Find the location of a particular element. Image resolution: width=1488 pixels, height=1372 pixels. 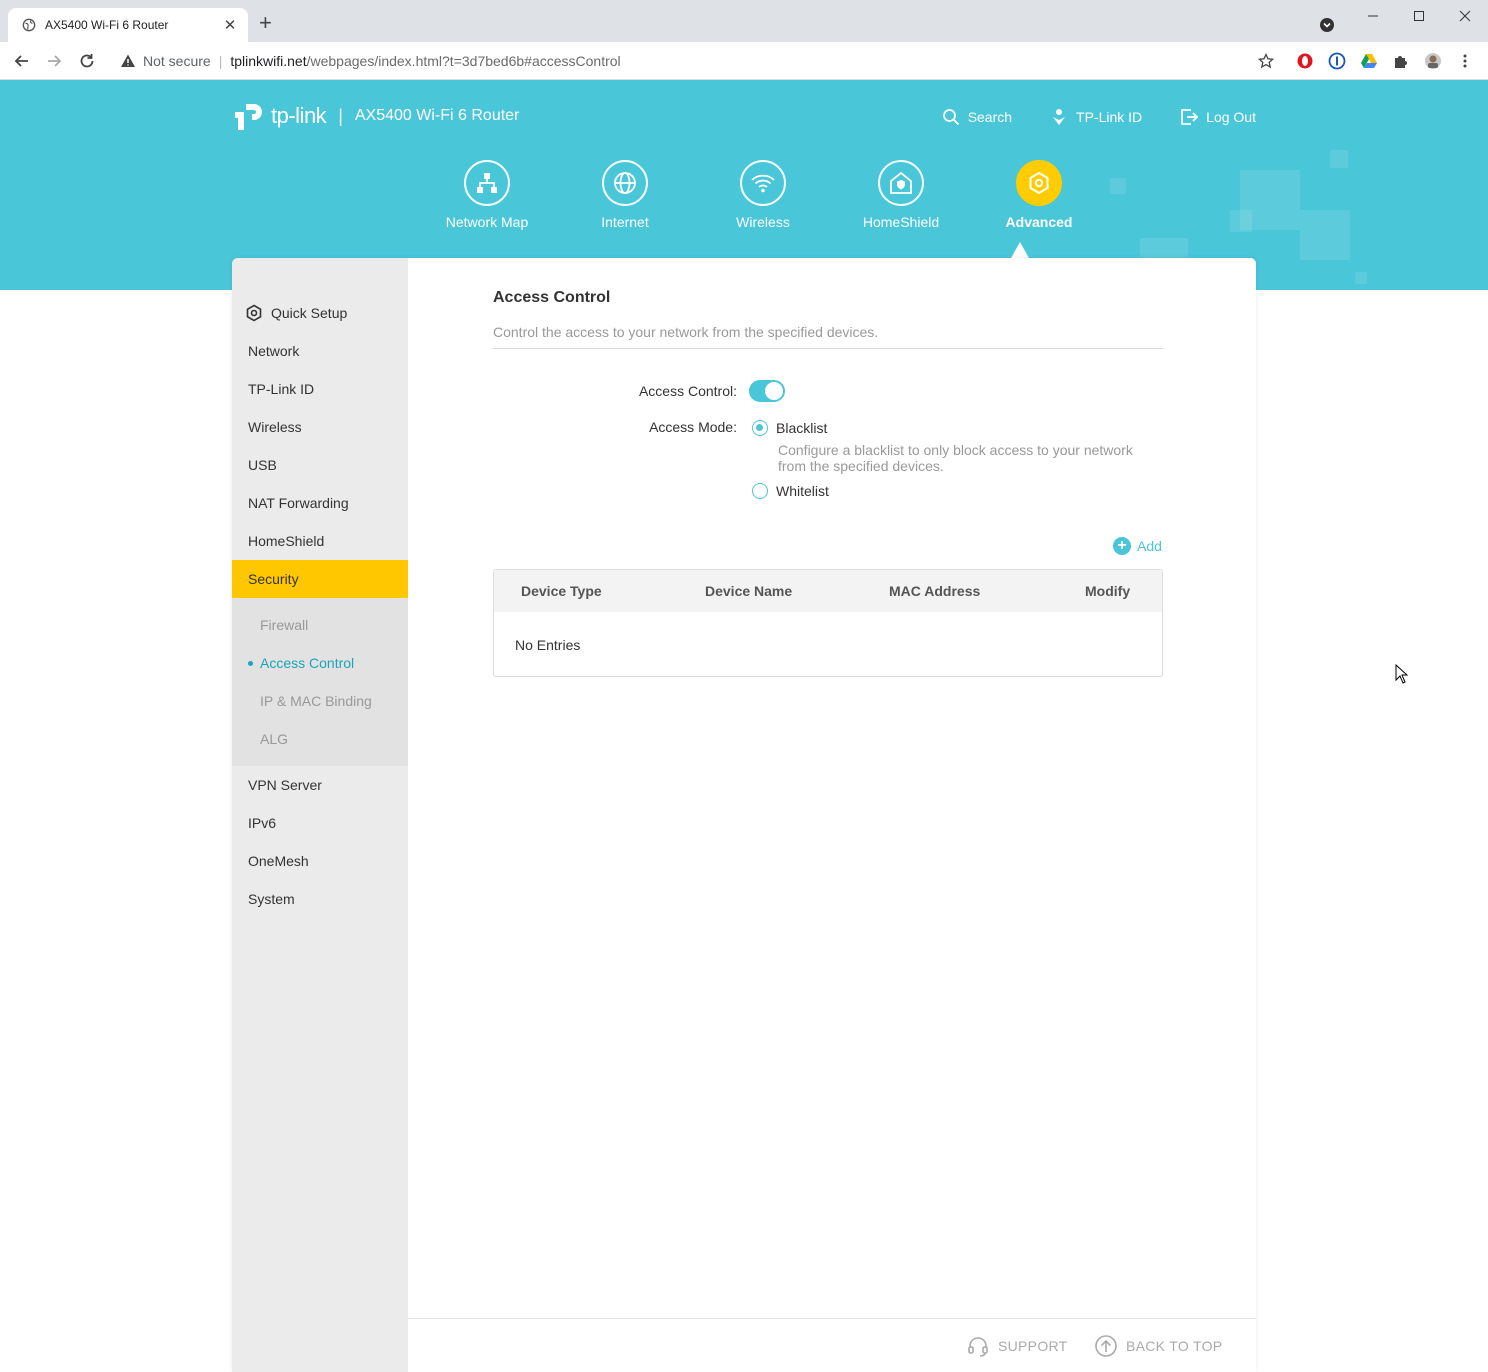

sidebar-item-ipv6: IPv6 is located at coordinates (320, 823).